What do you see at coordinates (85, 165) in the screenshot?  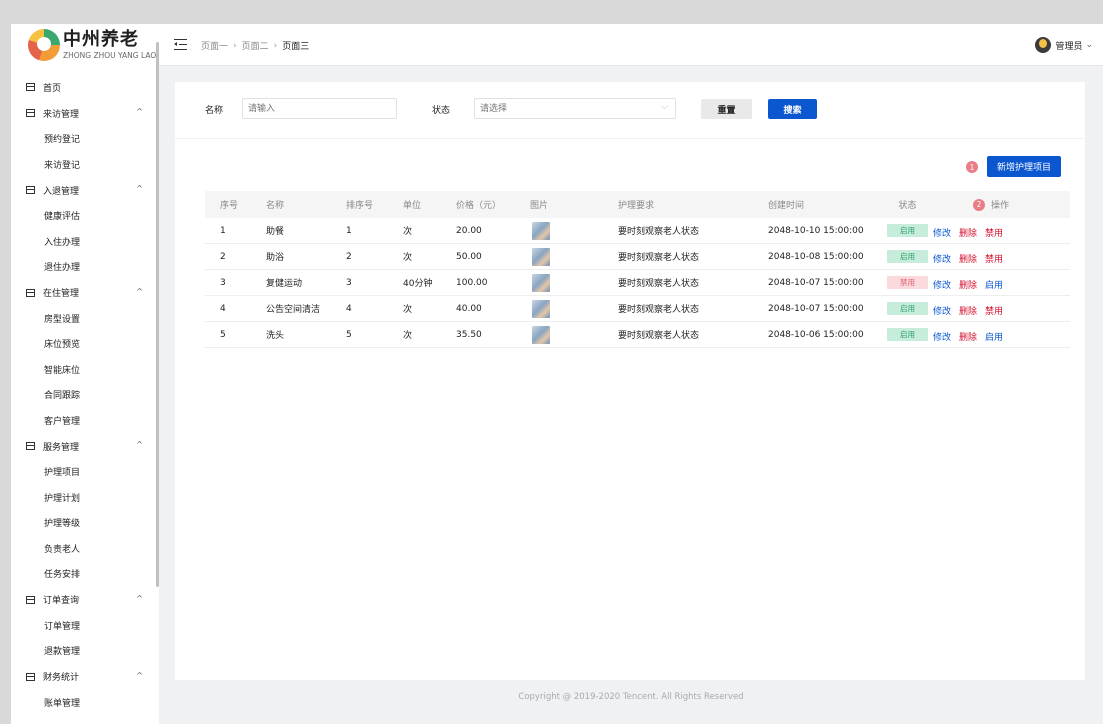 I see `sidebar-subitem: 来访登记` at bounding box center [85, 165].